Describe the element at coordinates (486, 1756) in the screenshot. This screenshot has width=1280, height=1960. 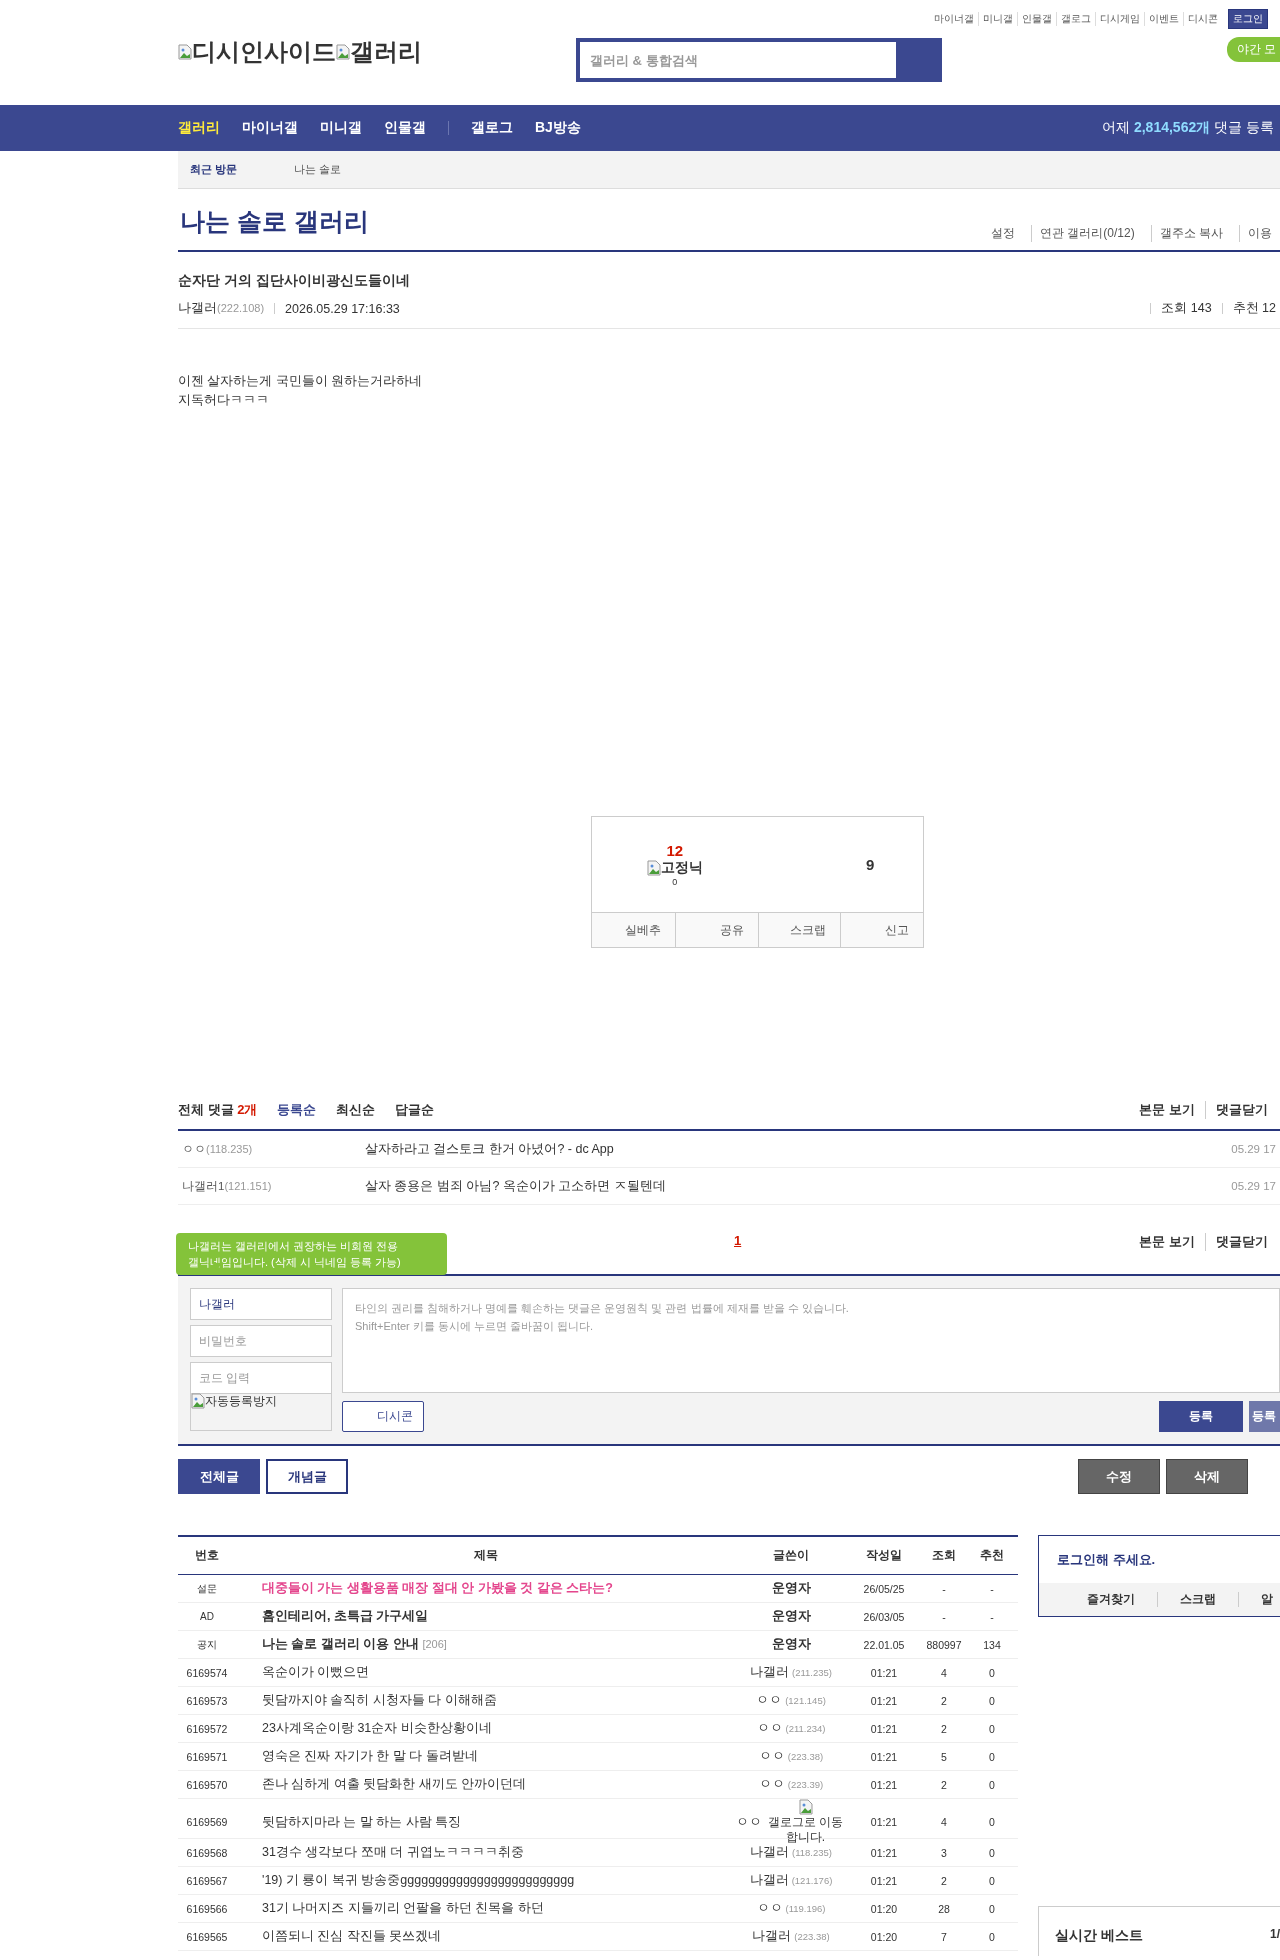
I see `post-title-link: 영숙은 진짜 자기가 한 말 다 돌려받네` at that location.